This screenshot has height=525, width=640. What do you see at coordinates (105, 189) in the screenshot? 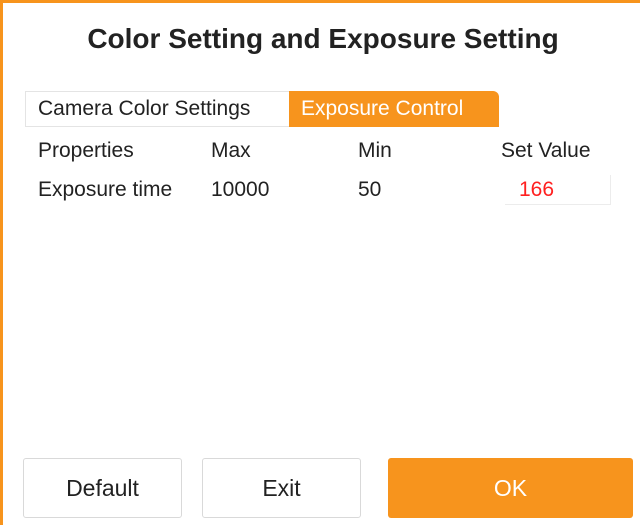
I see `property-name: Exposure time` at bounding box center [105, 189].